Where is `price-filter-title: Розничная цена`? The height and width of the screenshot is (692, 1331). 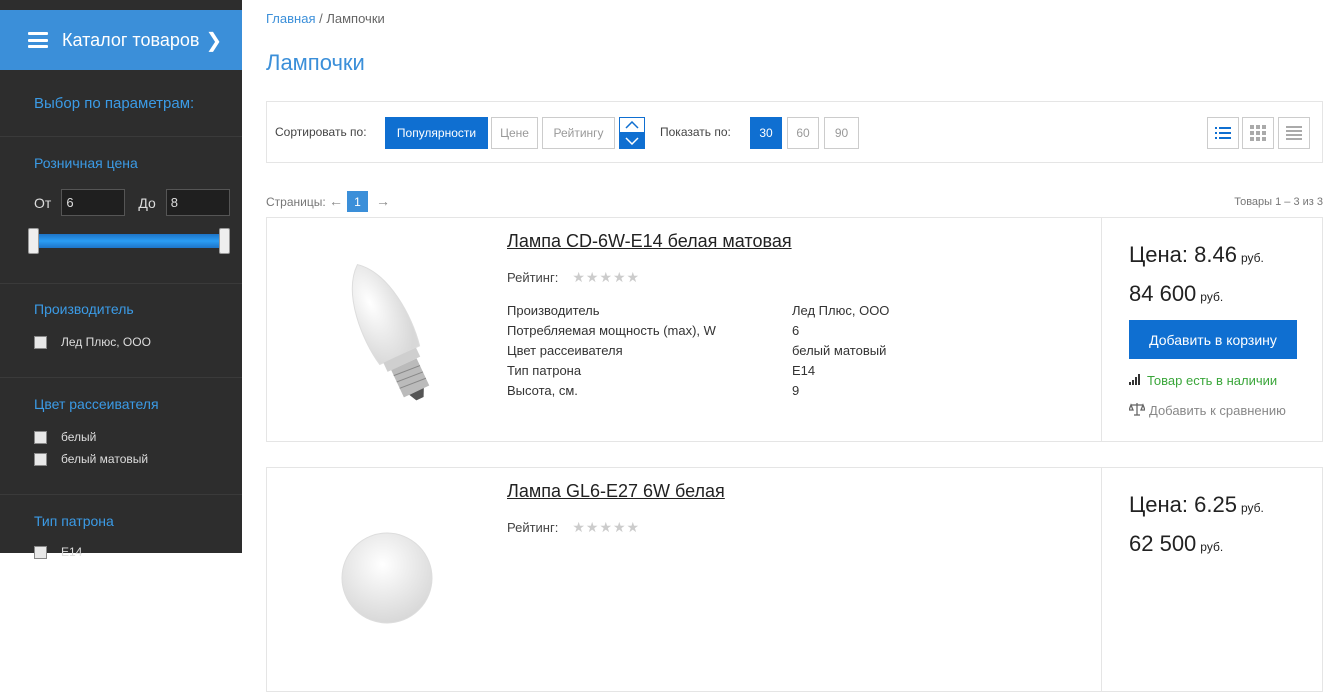 price-filter-title: Розничная цена is located at coordinates (86, 163).